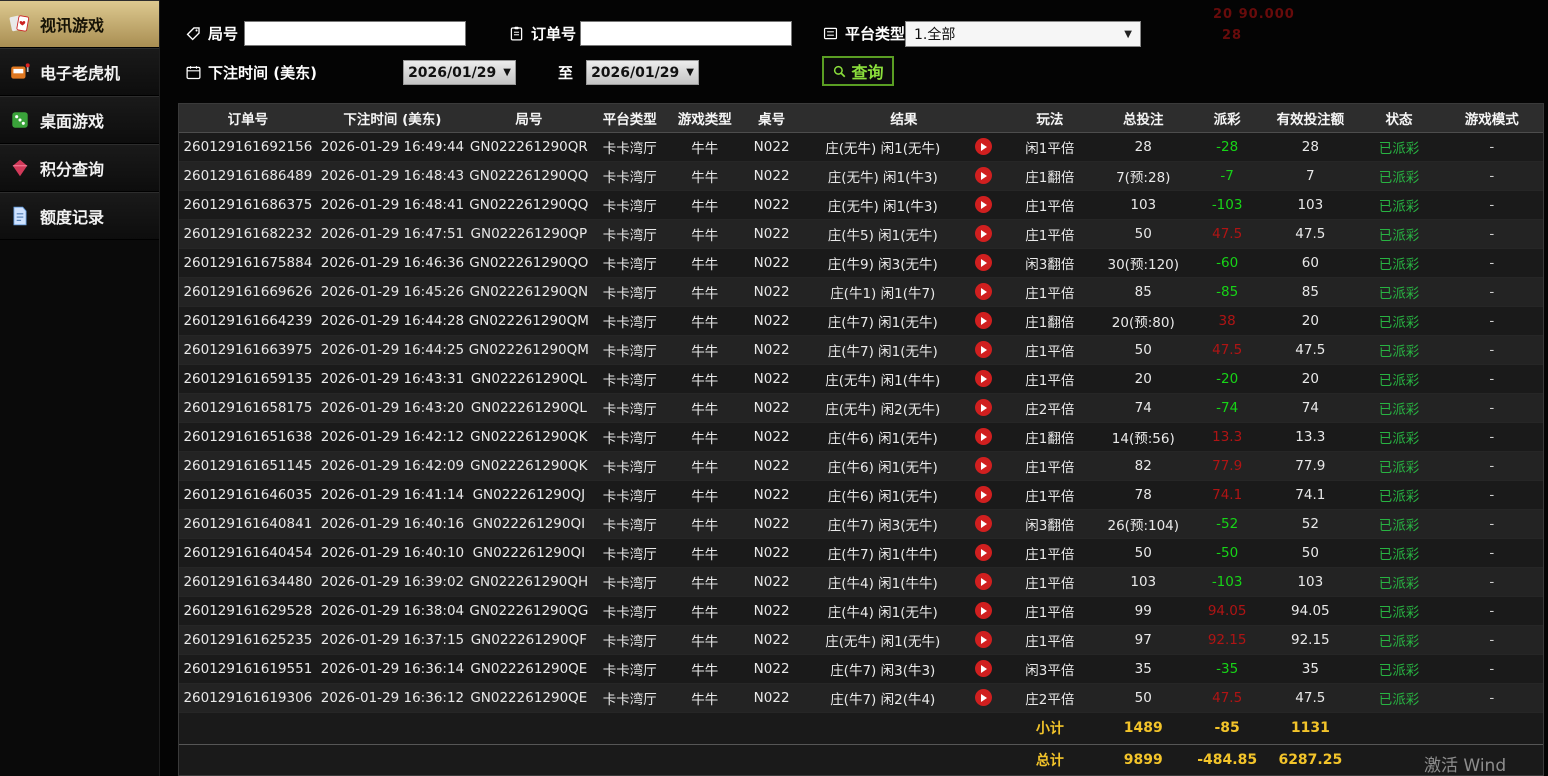  I want to click on payout-cell: 13.3, so click(1227, 437).